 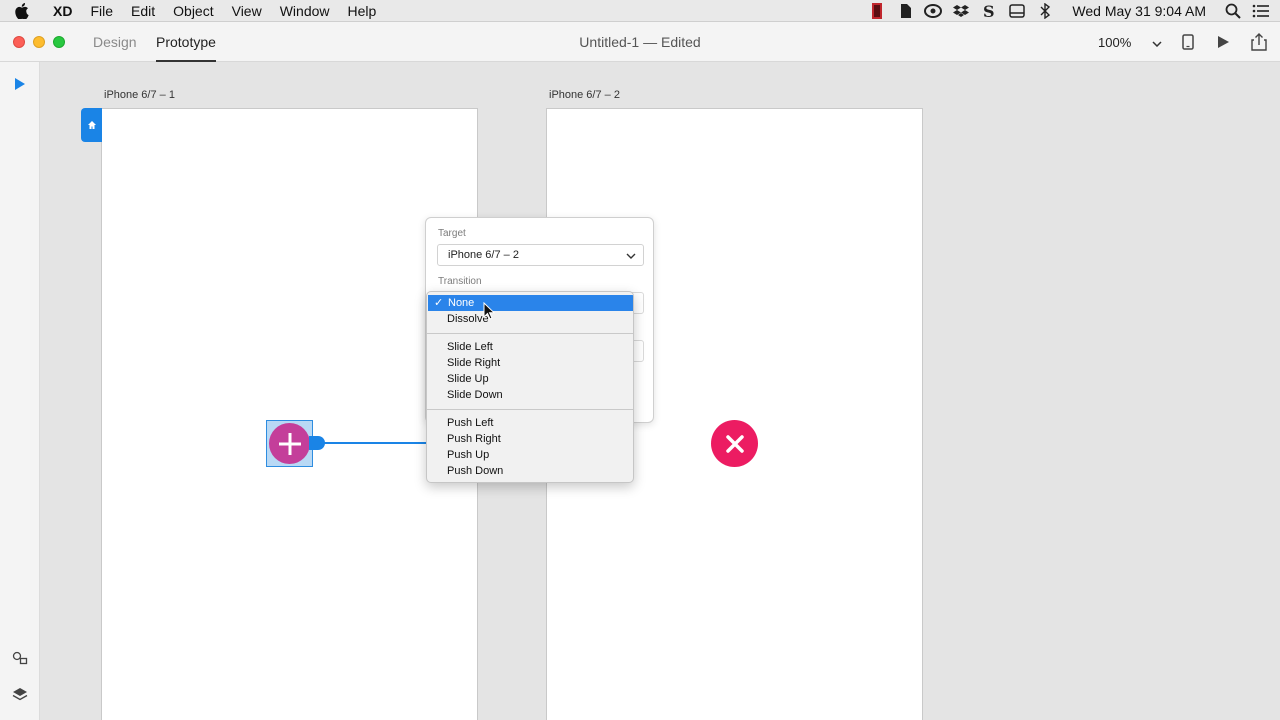 What do you see at coordinates (530, 471) in the screenshot?
I see `dropdown-item-push-down: Push Down` at bounding box center [530, 471].